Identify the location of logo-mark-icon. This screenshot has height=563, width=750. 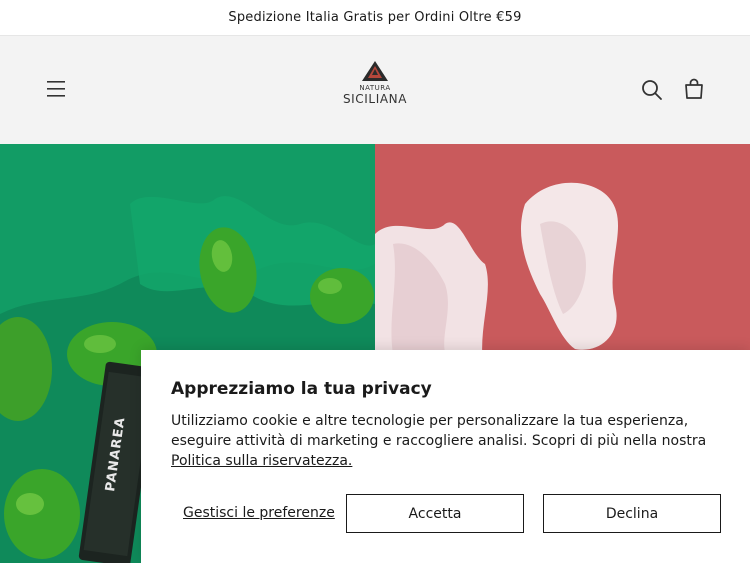
(375, 71).